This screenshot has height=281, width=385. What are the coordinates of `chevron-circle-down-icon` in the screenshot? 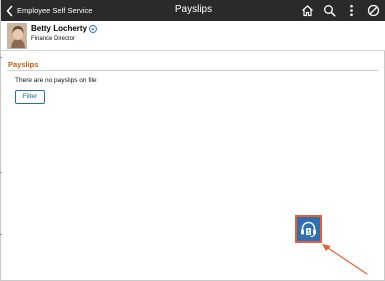 It's located at (93, 28).